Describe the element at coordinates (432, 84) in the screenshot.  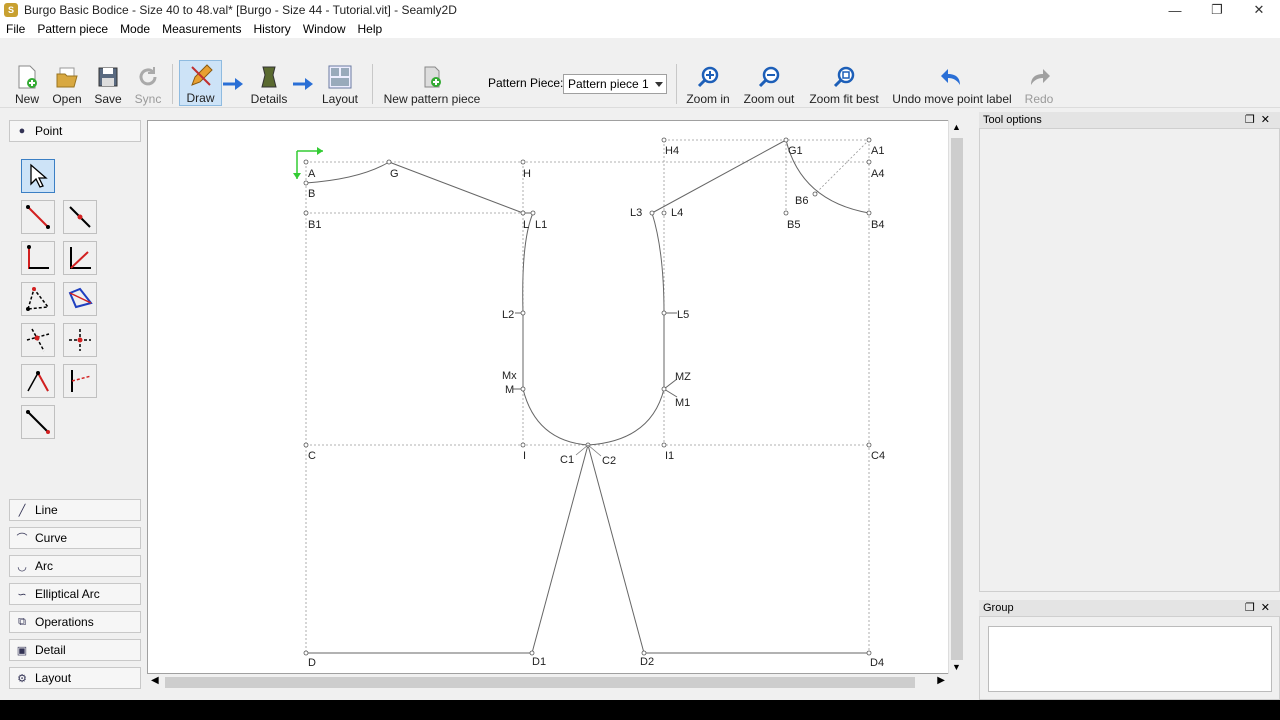
I see `new-pattern-piece-button: New pattern piece` at that location.